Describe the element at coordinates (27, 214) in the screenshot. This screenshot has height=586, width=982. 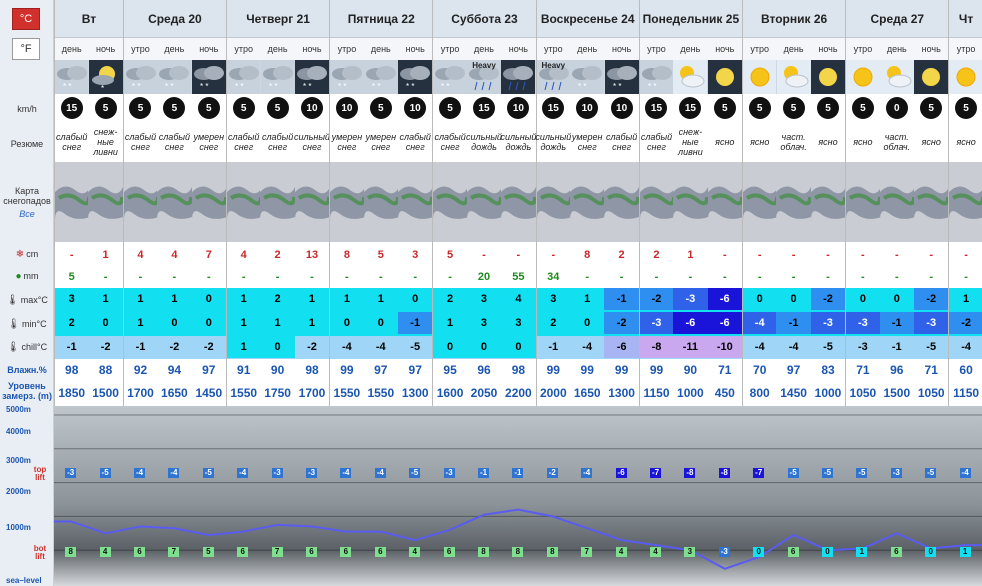
I see `snowmap-all-link: Все` at that location.